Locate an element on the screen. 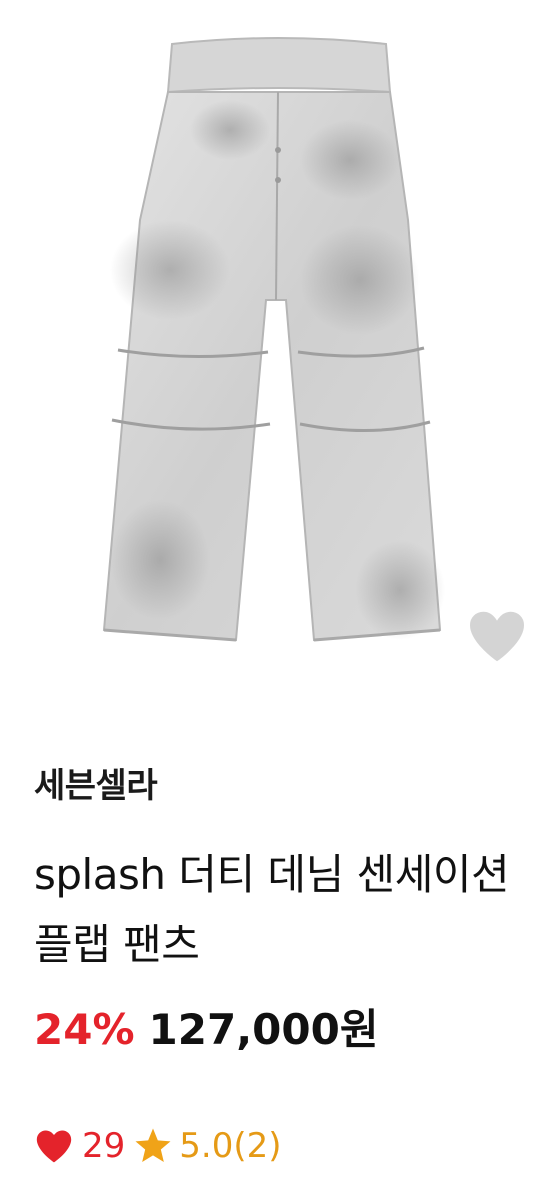 Image resolution: width=554 pixels, height=1200 pixels. heart-outline-icon is located at coordinates (497, 637).